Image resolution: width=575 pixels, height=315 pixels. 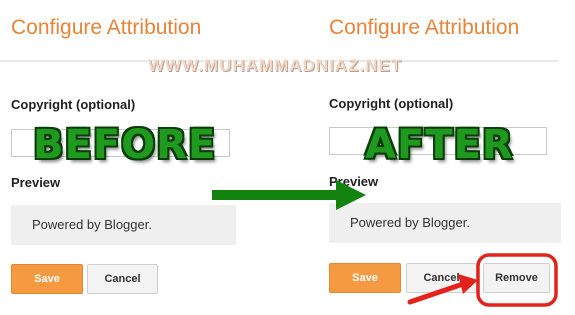 What do you see at coordinates (517, 280) in the screenshot?
I see `red-highlight-outline-icon` at bounding box center [517, 280].